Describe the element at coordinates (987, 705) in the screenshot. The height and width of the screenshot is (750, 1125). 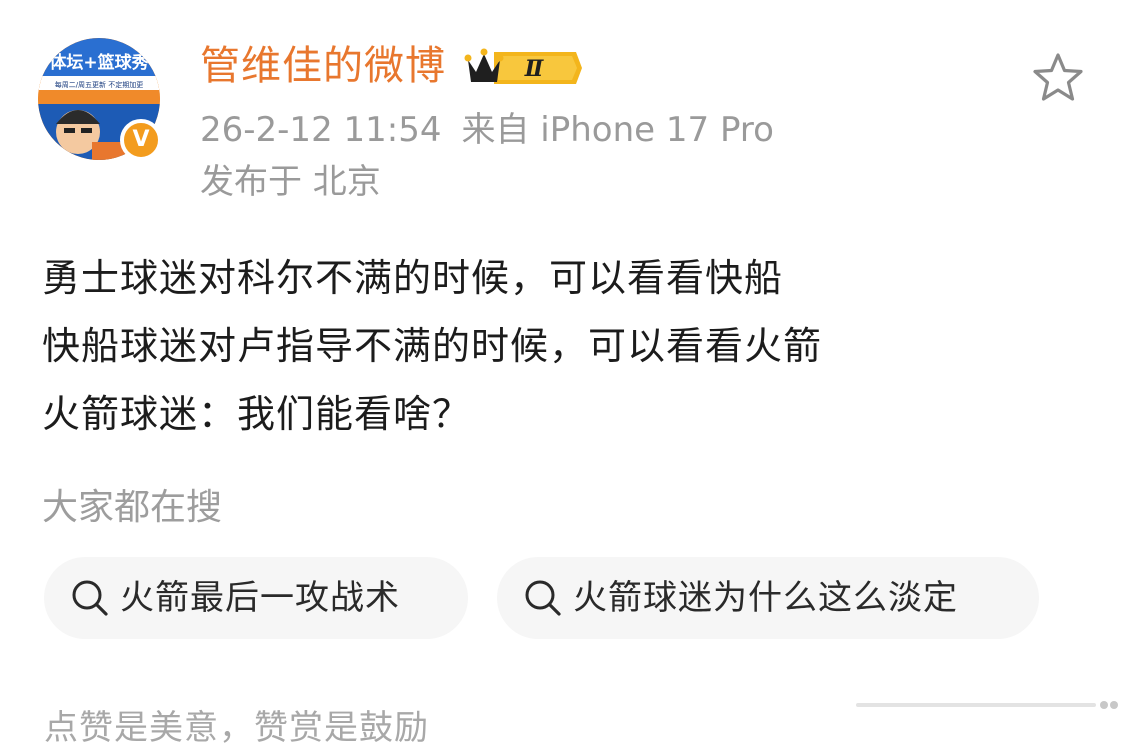
I see `more-icon` at that location.